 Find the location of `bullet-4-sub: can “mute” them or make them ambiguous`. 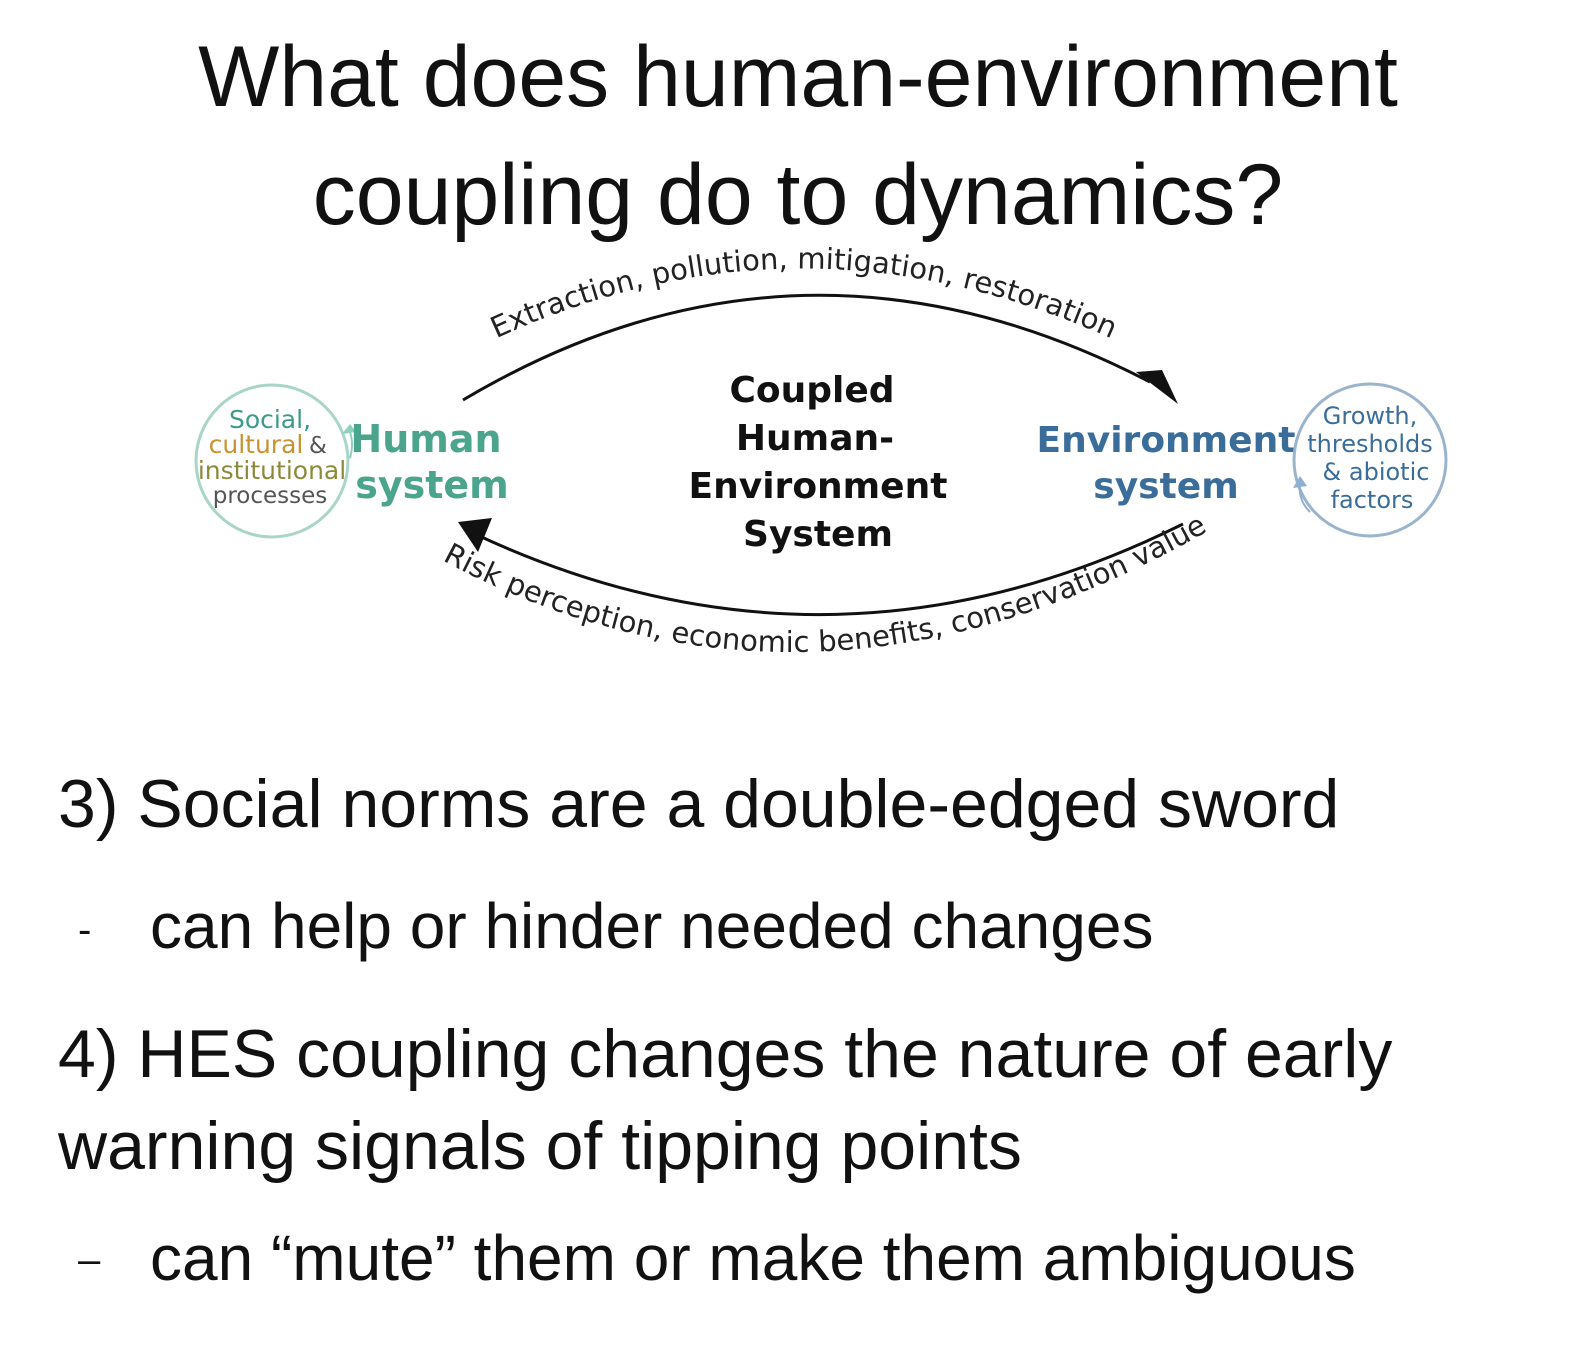

bullet-4-sub: can “mute” them or make them ambiguous is located at coordinates (753, 1258).